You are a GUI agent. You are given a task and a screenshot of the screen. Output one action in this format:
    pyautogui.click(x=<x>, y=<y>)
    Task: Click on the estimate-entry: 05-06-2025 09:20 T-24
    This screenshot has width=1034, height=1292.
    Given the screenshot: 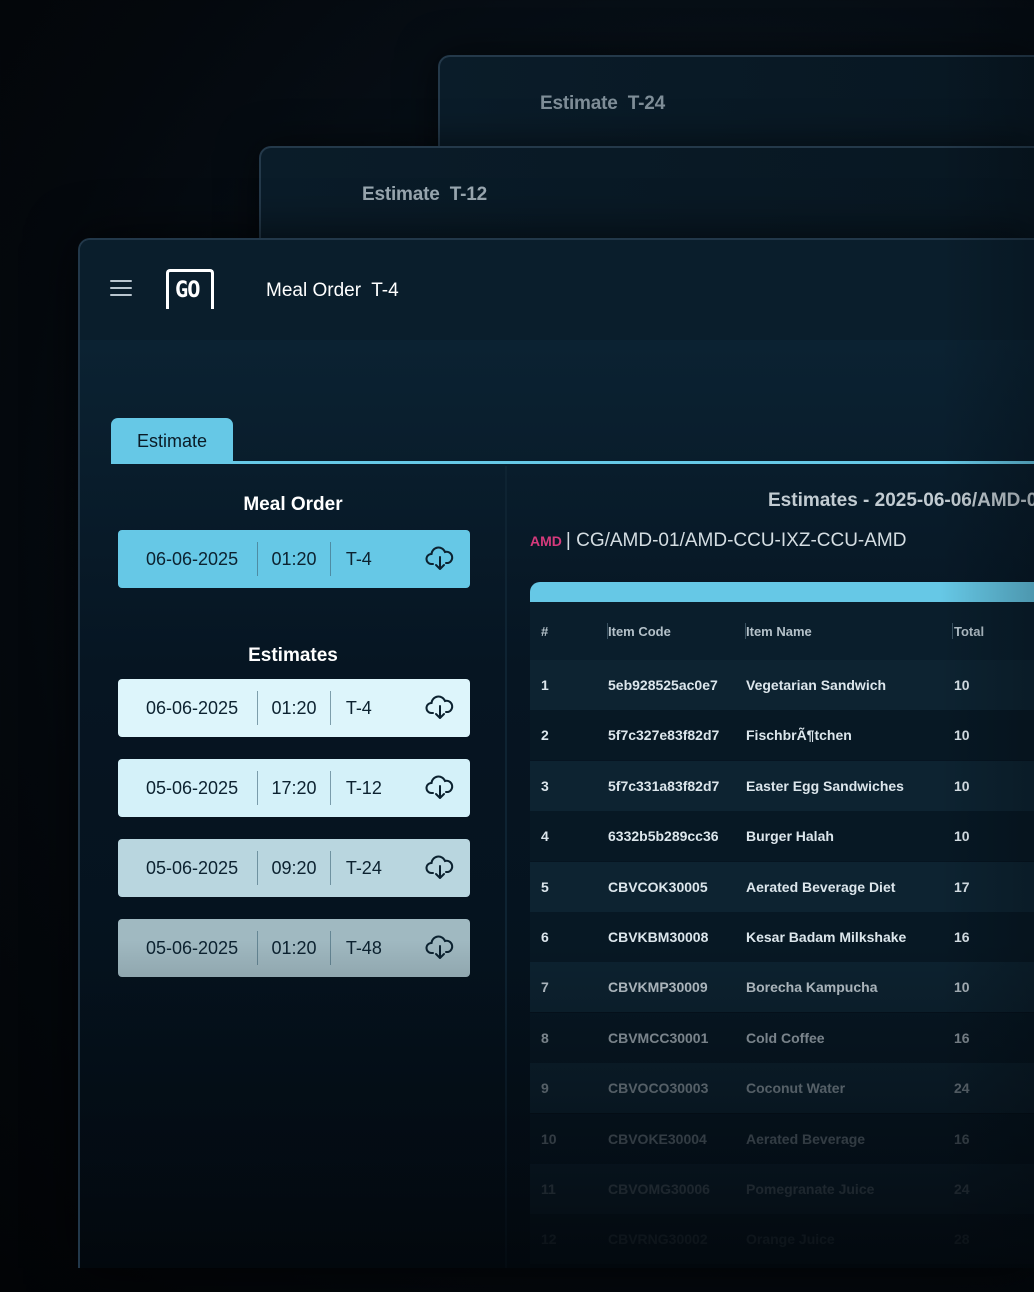 What is the action you would take?
    pyautogui.click(x=294, y=868)
    